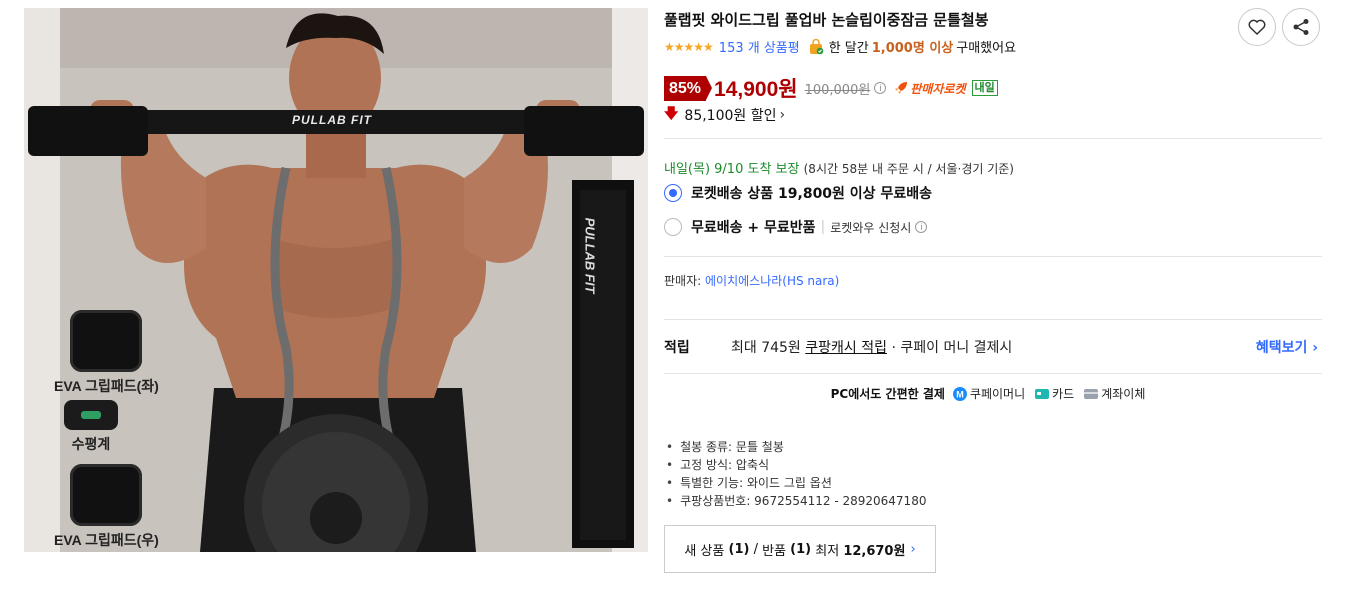 This screenshot has width=1371, height=608. Describe the element at coordinates (332, 120) in the screenshot. I see `bar-brand-text: PULLAB FIT` at that location.